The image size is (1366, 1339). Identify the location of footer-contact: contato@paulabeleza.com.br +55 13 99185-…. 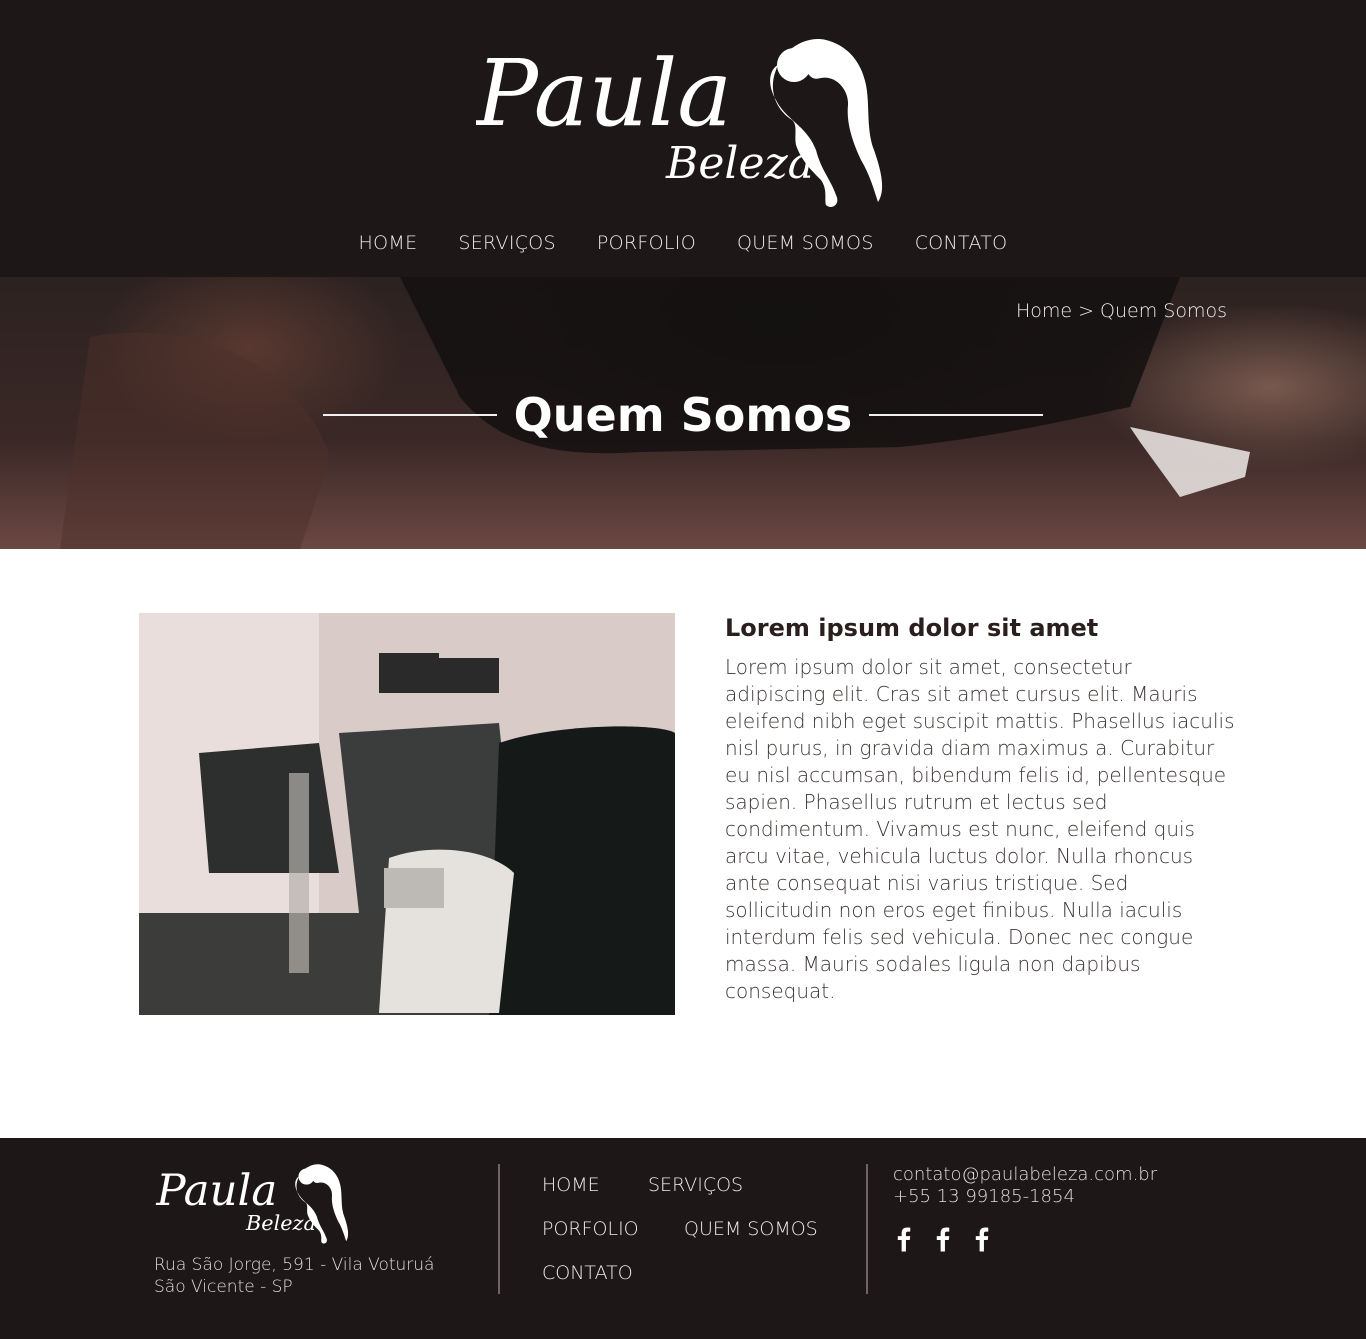
(1025, 1186).